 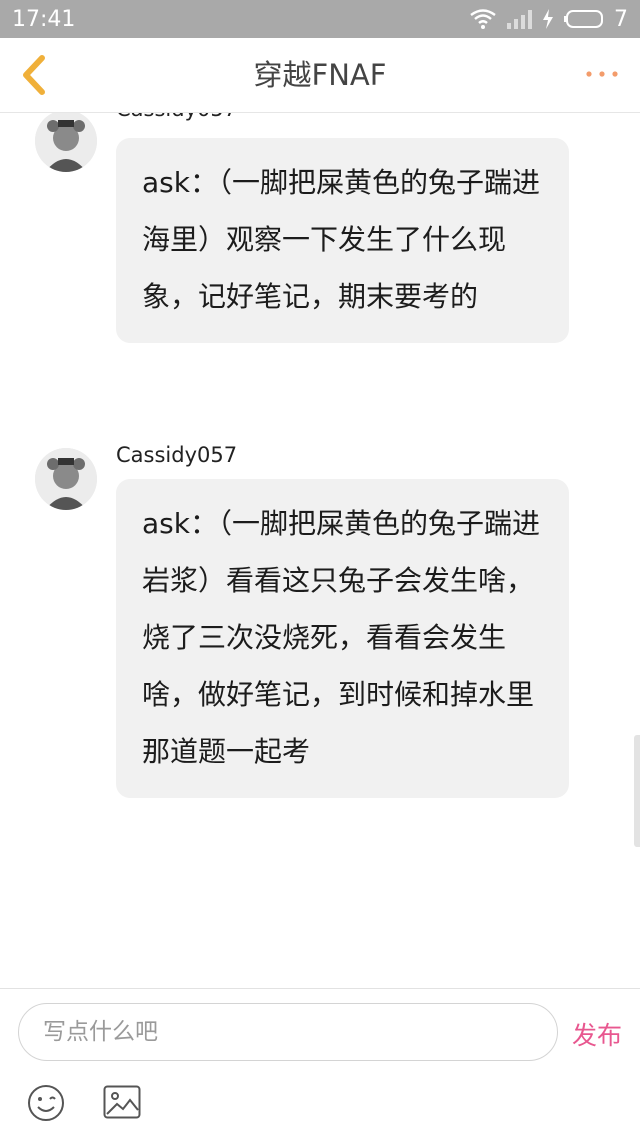 I want to click on status-time: 17:41, so click(x=44, y=19).